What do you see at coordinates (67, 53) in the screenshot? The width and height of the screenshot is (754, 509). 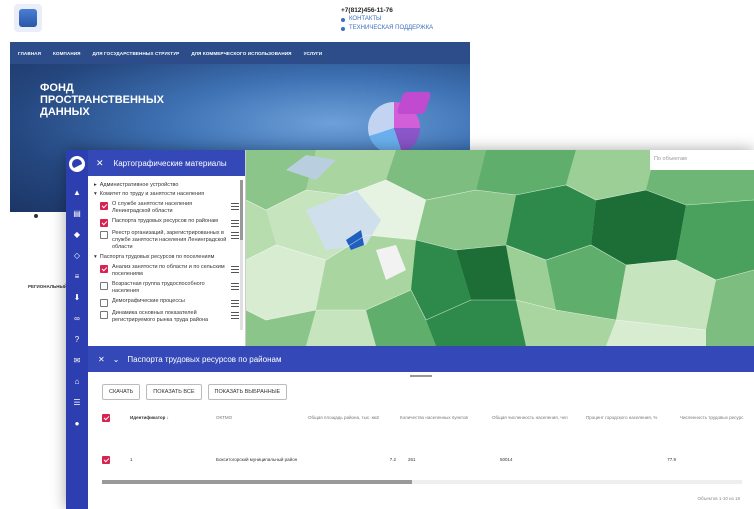 I see `nav-company: КОМПАНИЯ` at bounding box center [67, 53].